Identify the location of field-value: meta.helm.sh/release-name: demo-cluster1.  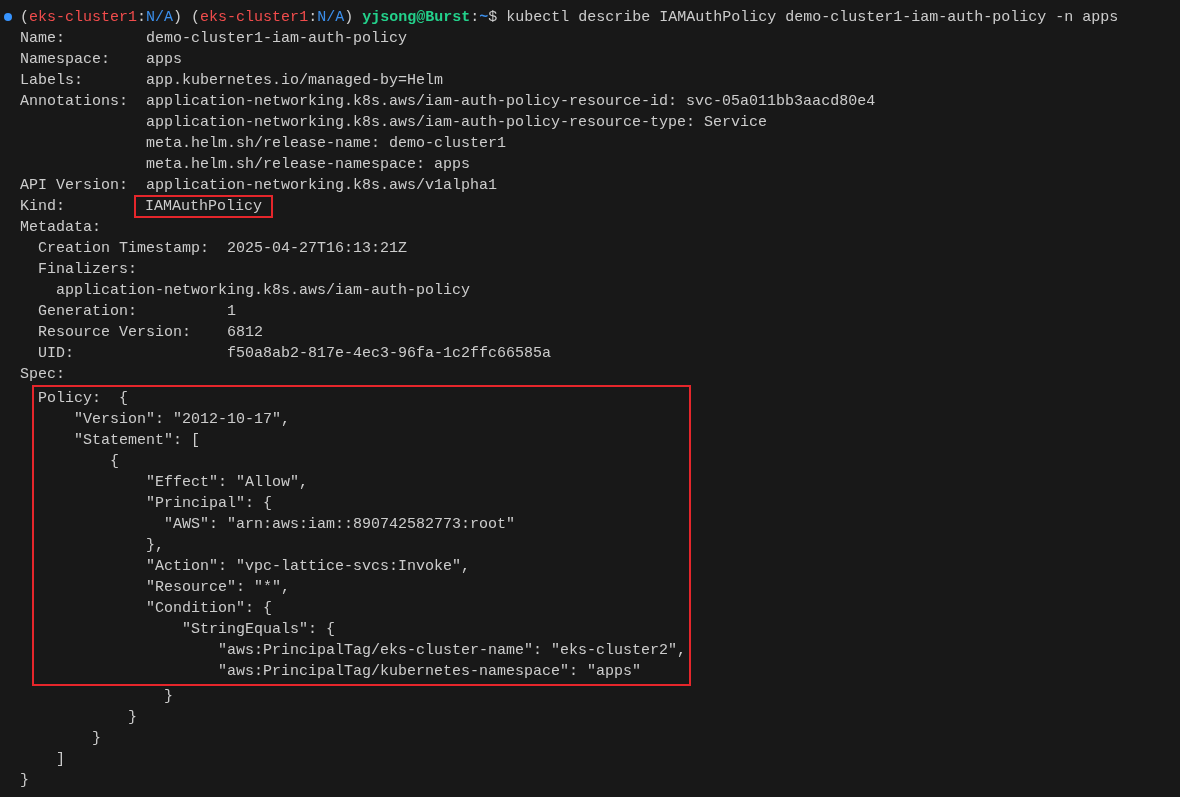
(326, 144).